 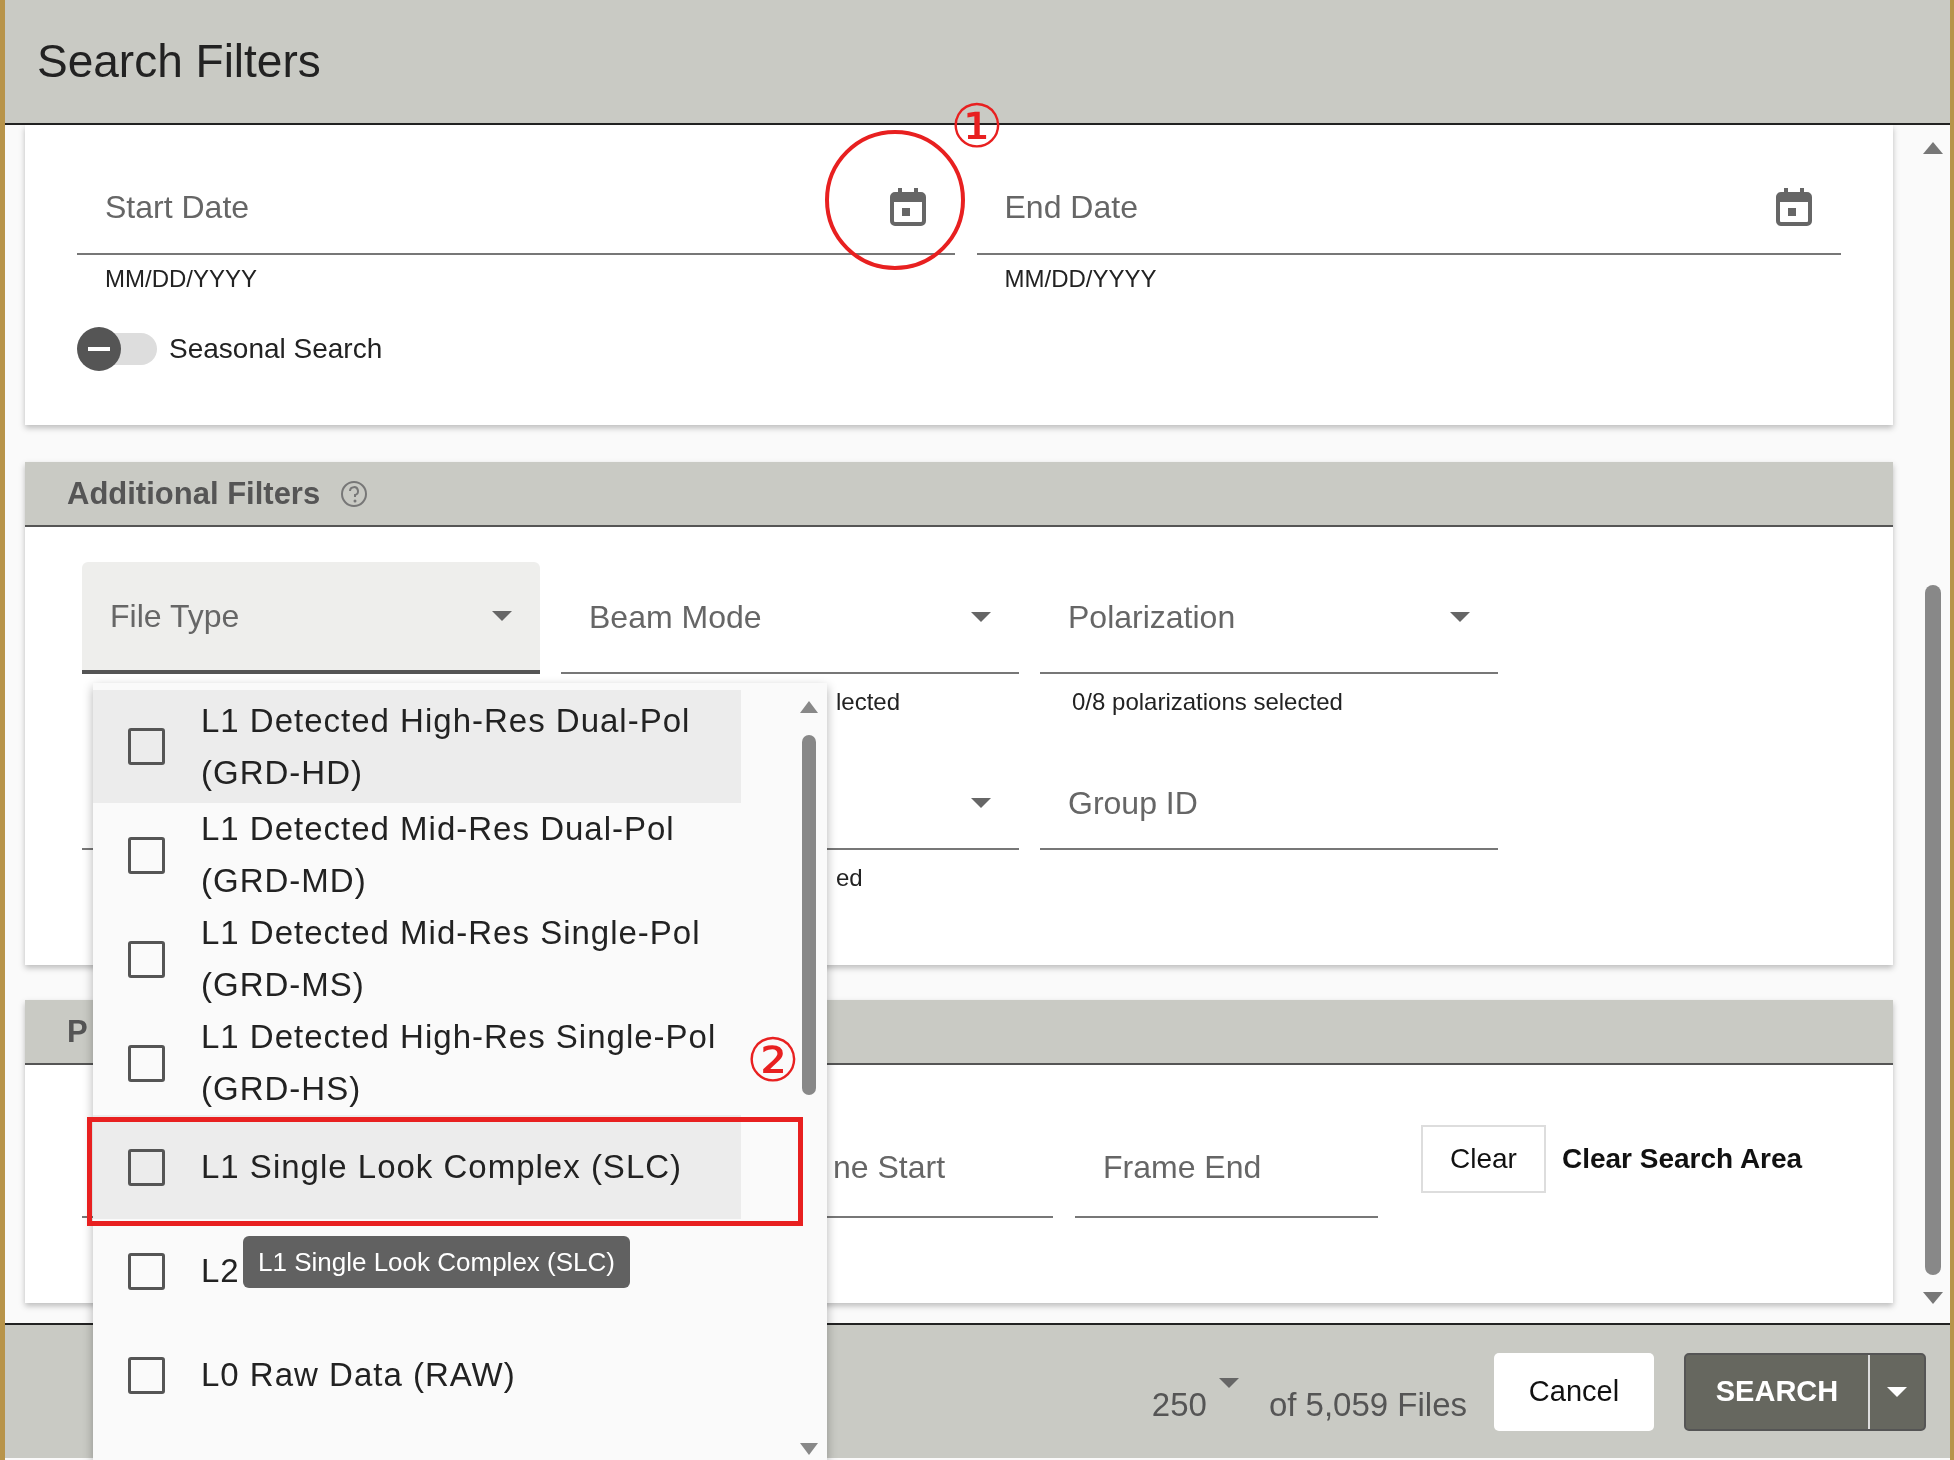 What do you see at coordinates (773, 1060) in the screenshot?
I see `annotation-number: ②` at bounding box center [773, 1060].